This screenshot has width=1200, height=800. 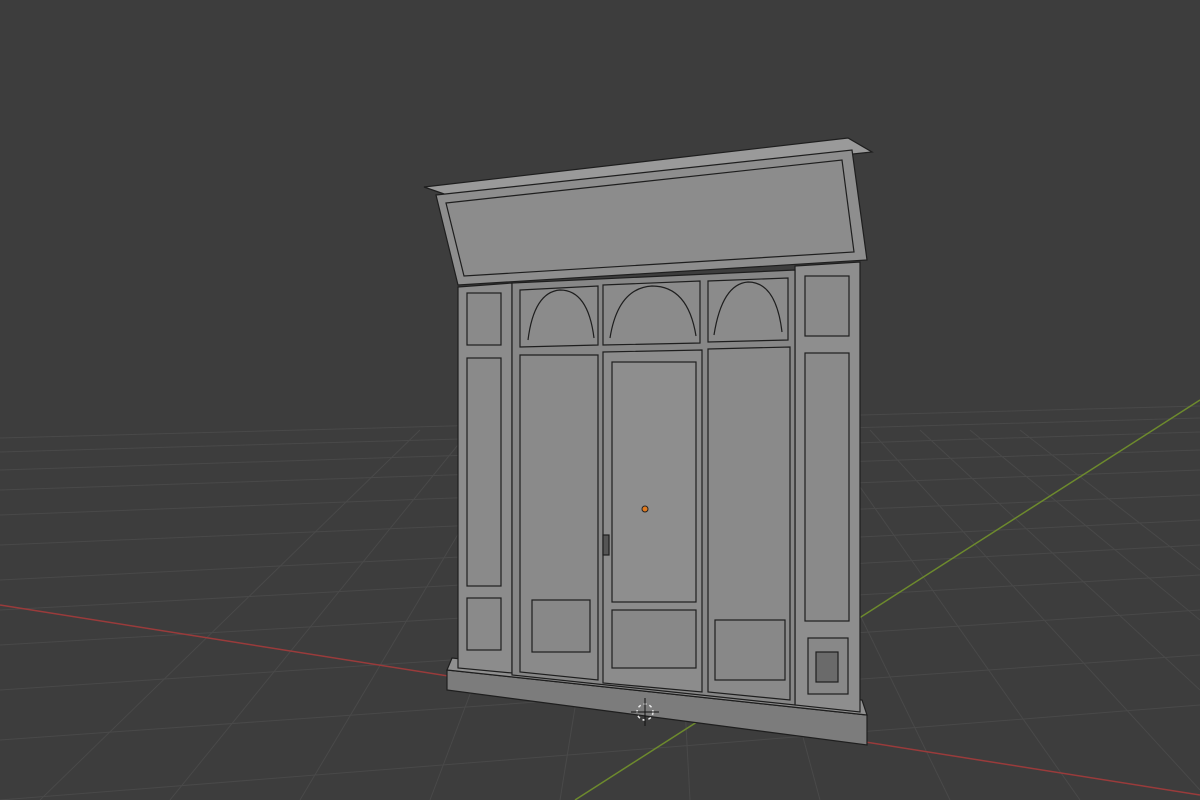 I want to click on door-right-panel, so click(x=750, y=650).